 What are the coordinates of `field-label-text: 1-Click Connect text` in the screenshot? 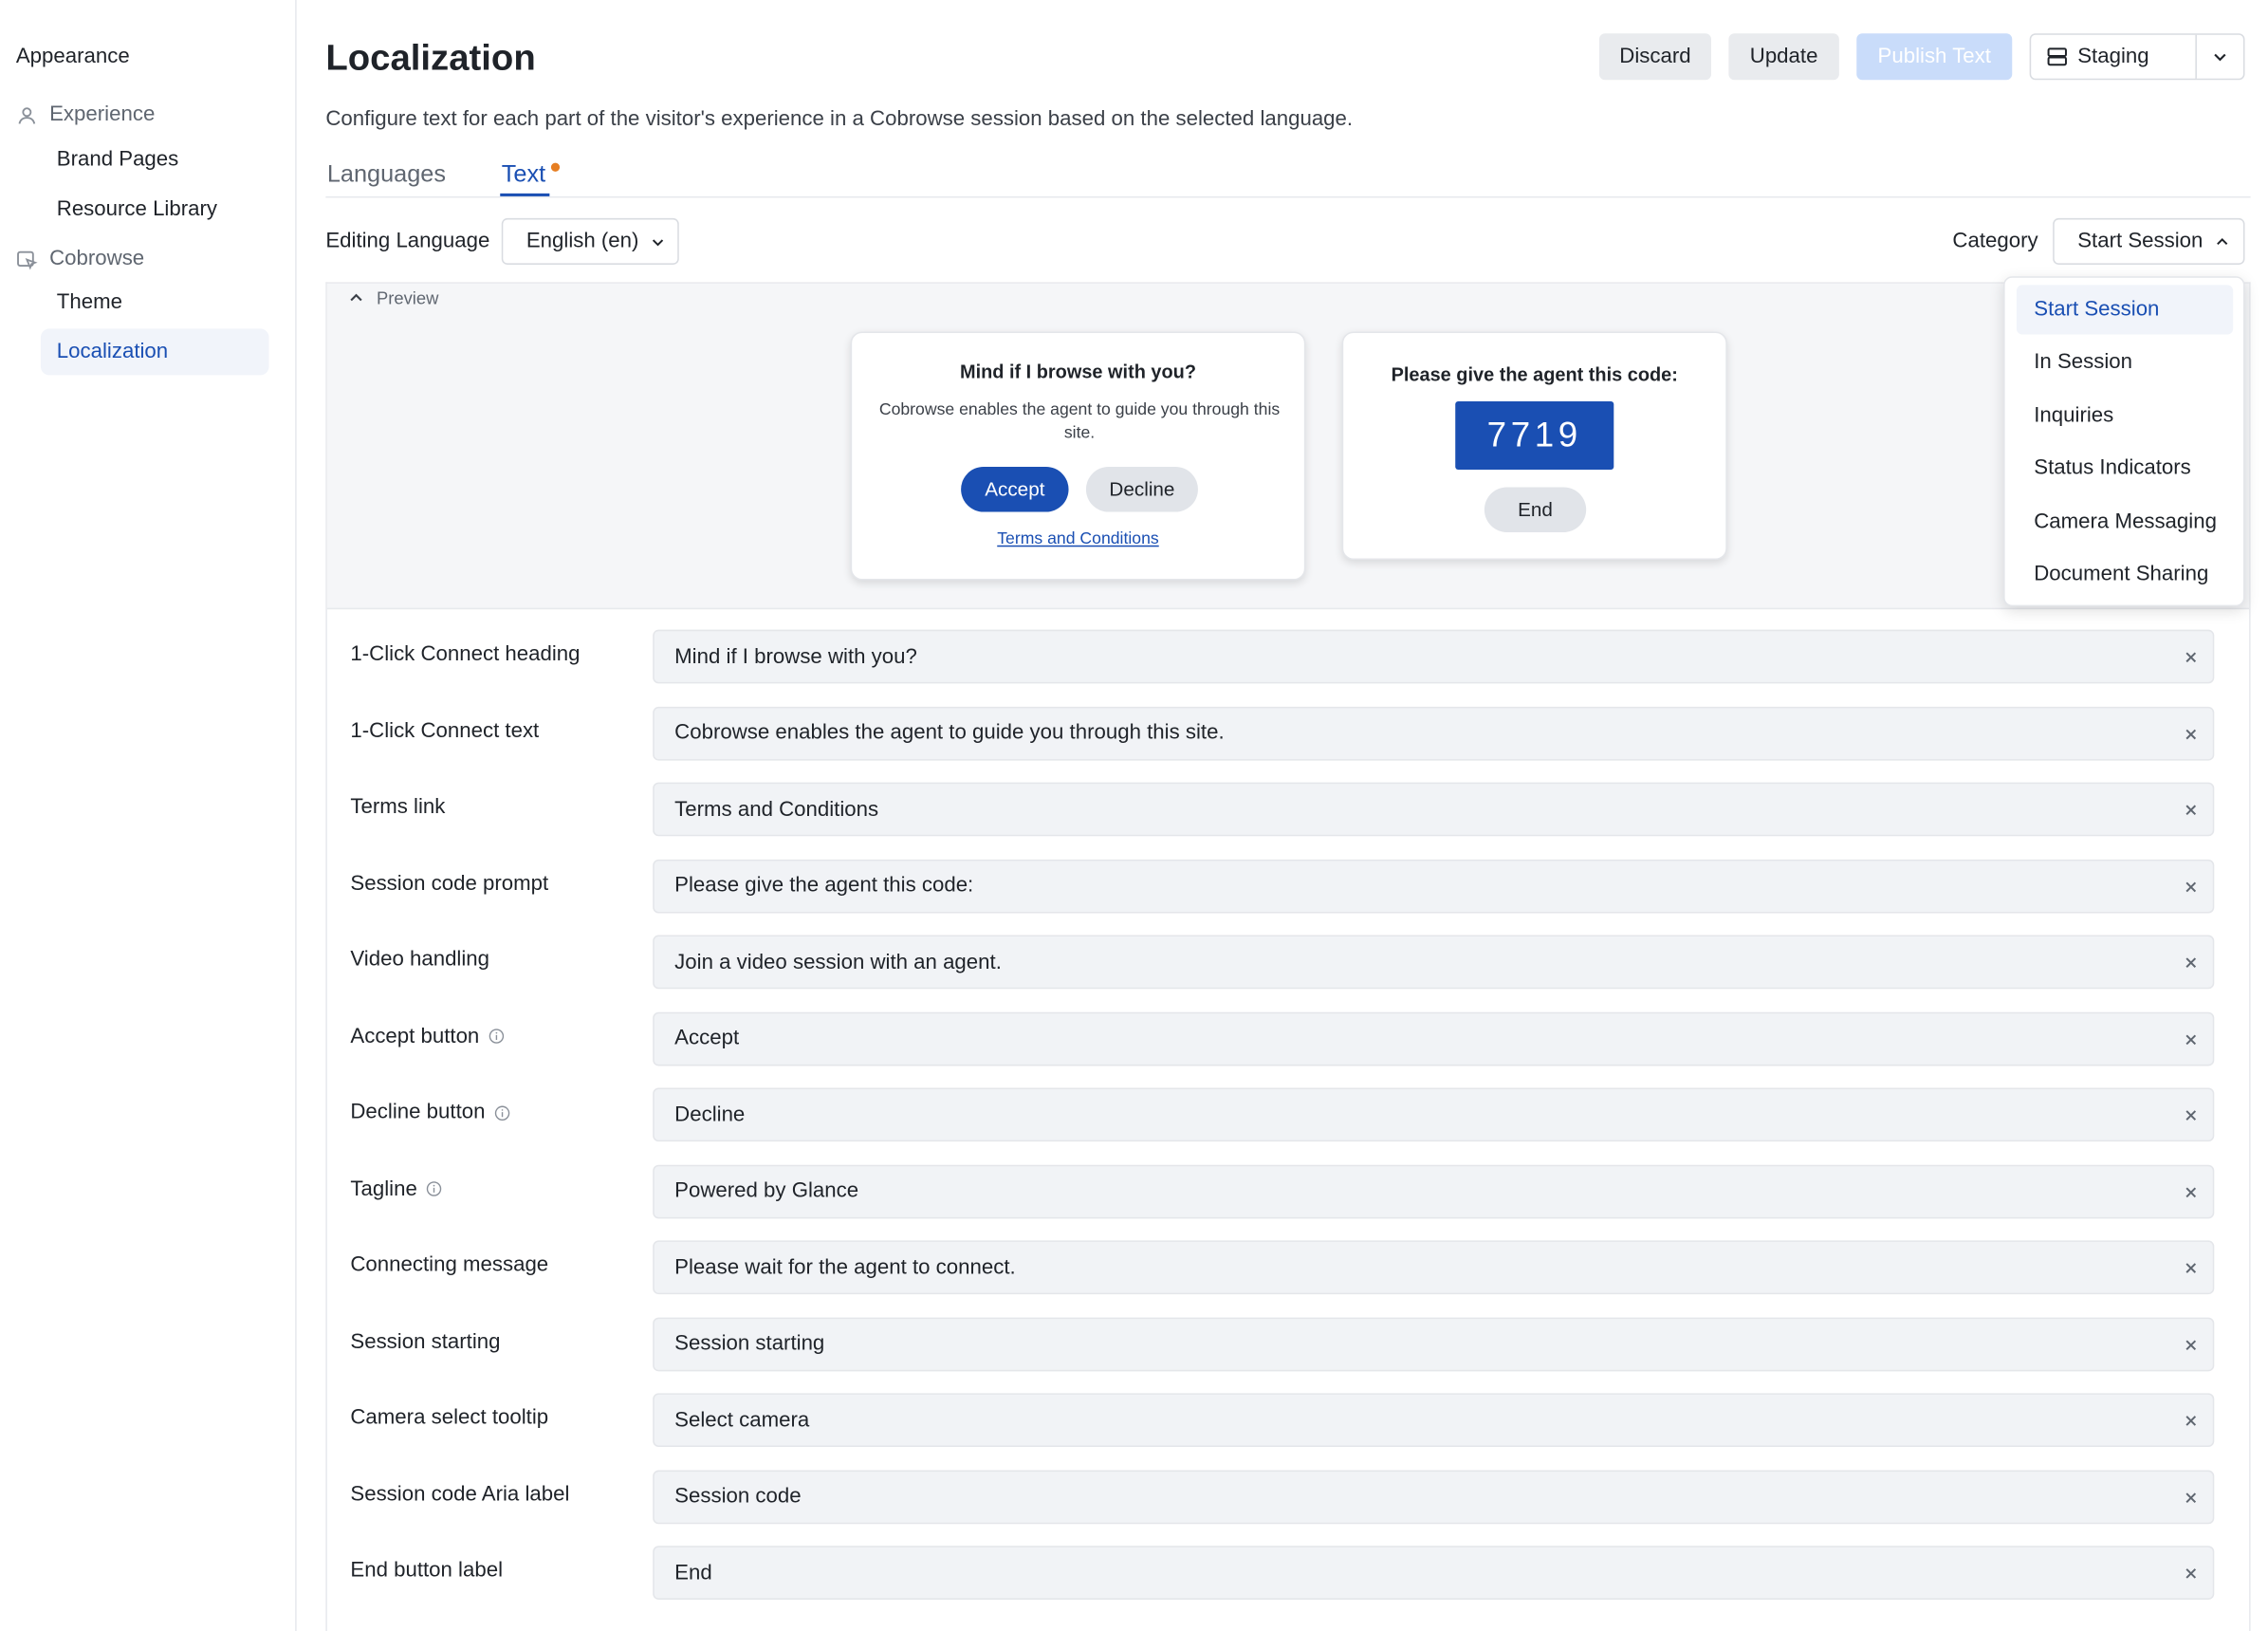 It's located at (445, 731).